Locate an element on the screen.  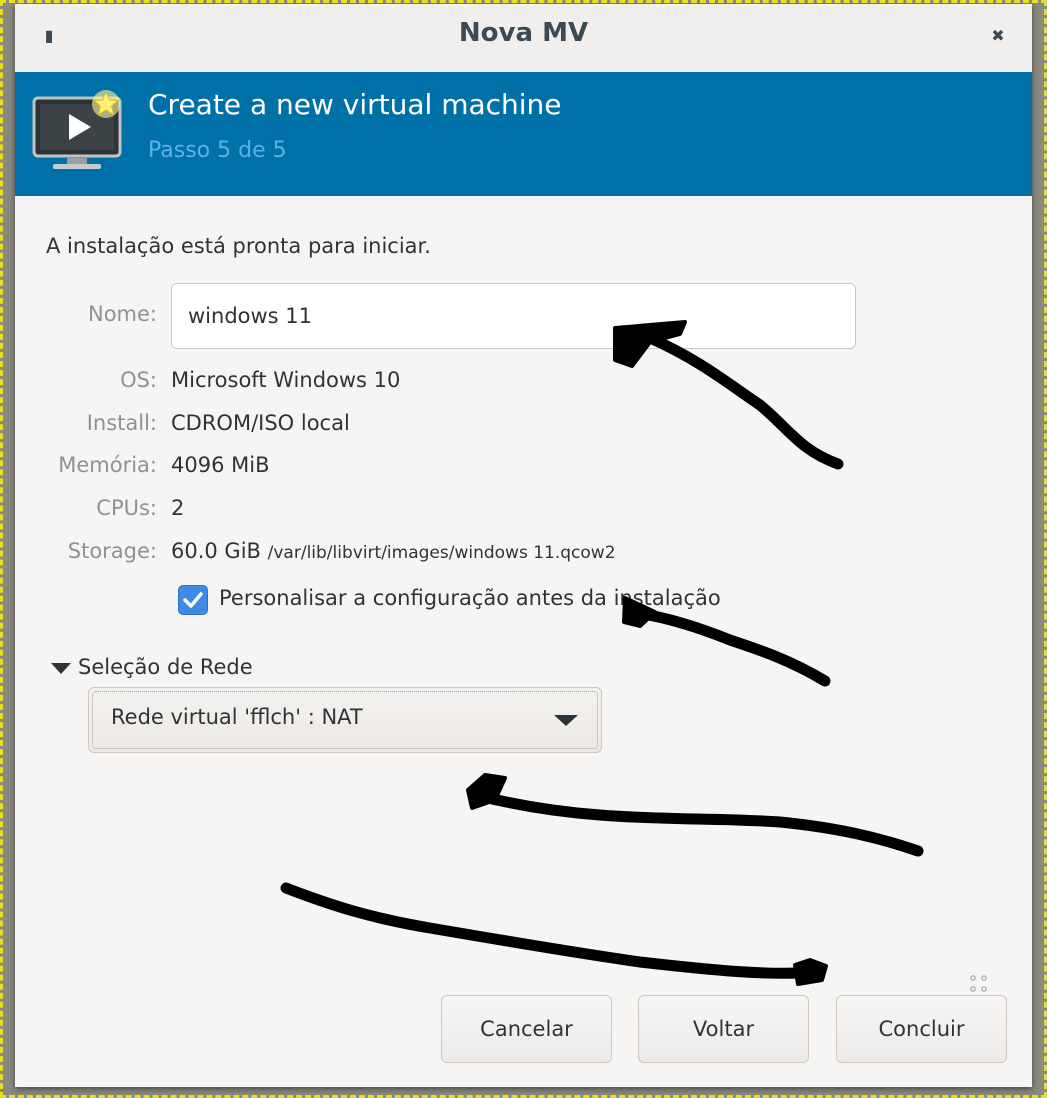
window-title: Nova MV is located at coordinates (523, 33).